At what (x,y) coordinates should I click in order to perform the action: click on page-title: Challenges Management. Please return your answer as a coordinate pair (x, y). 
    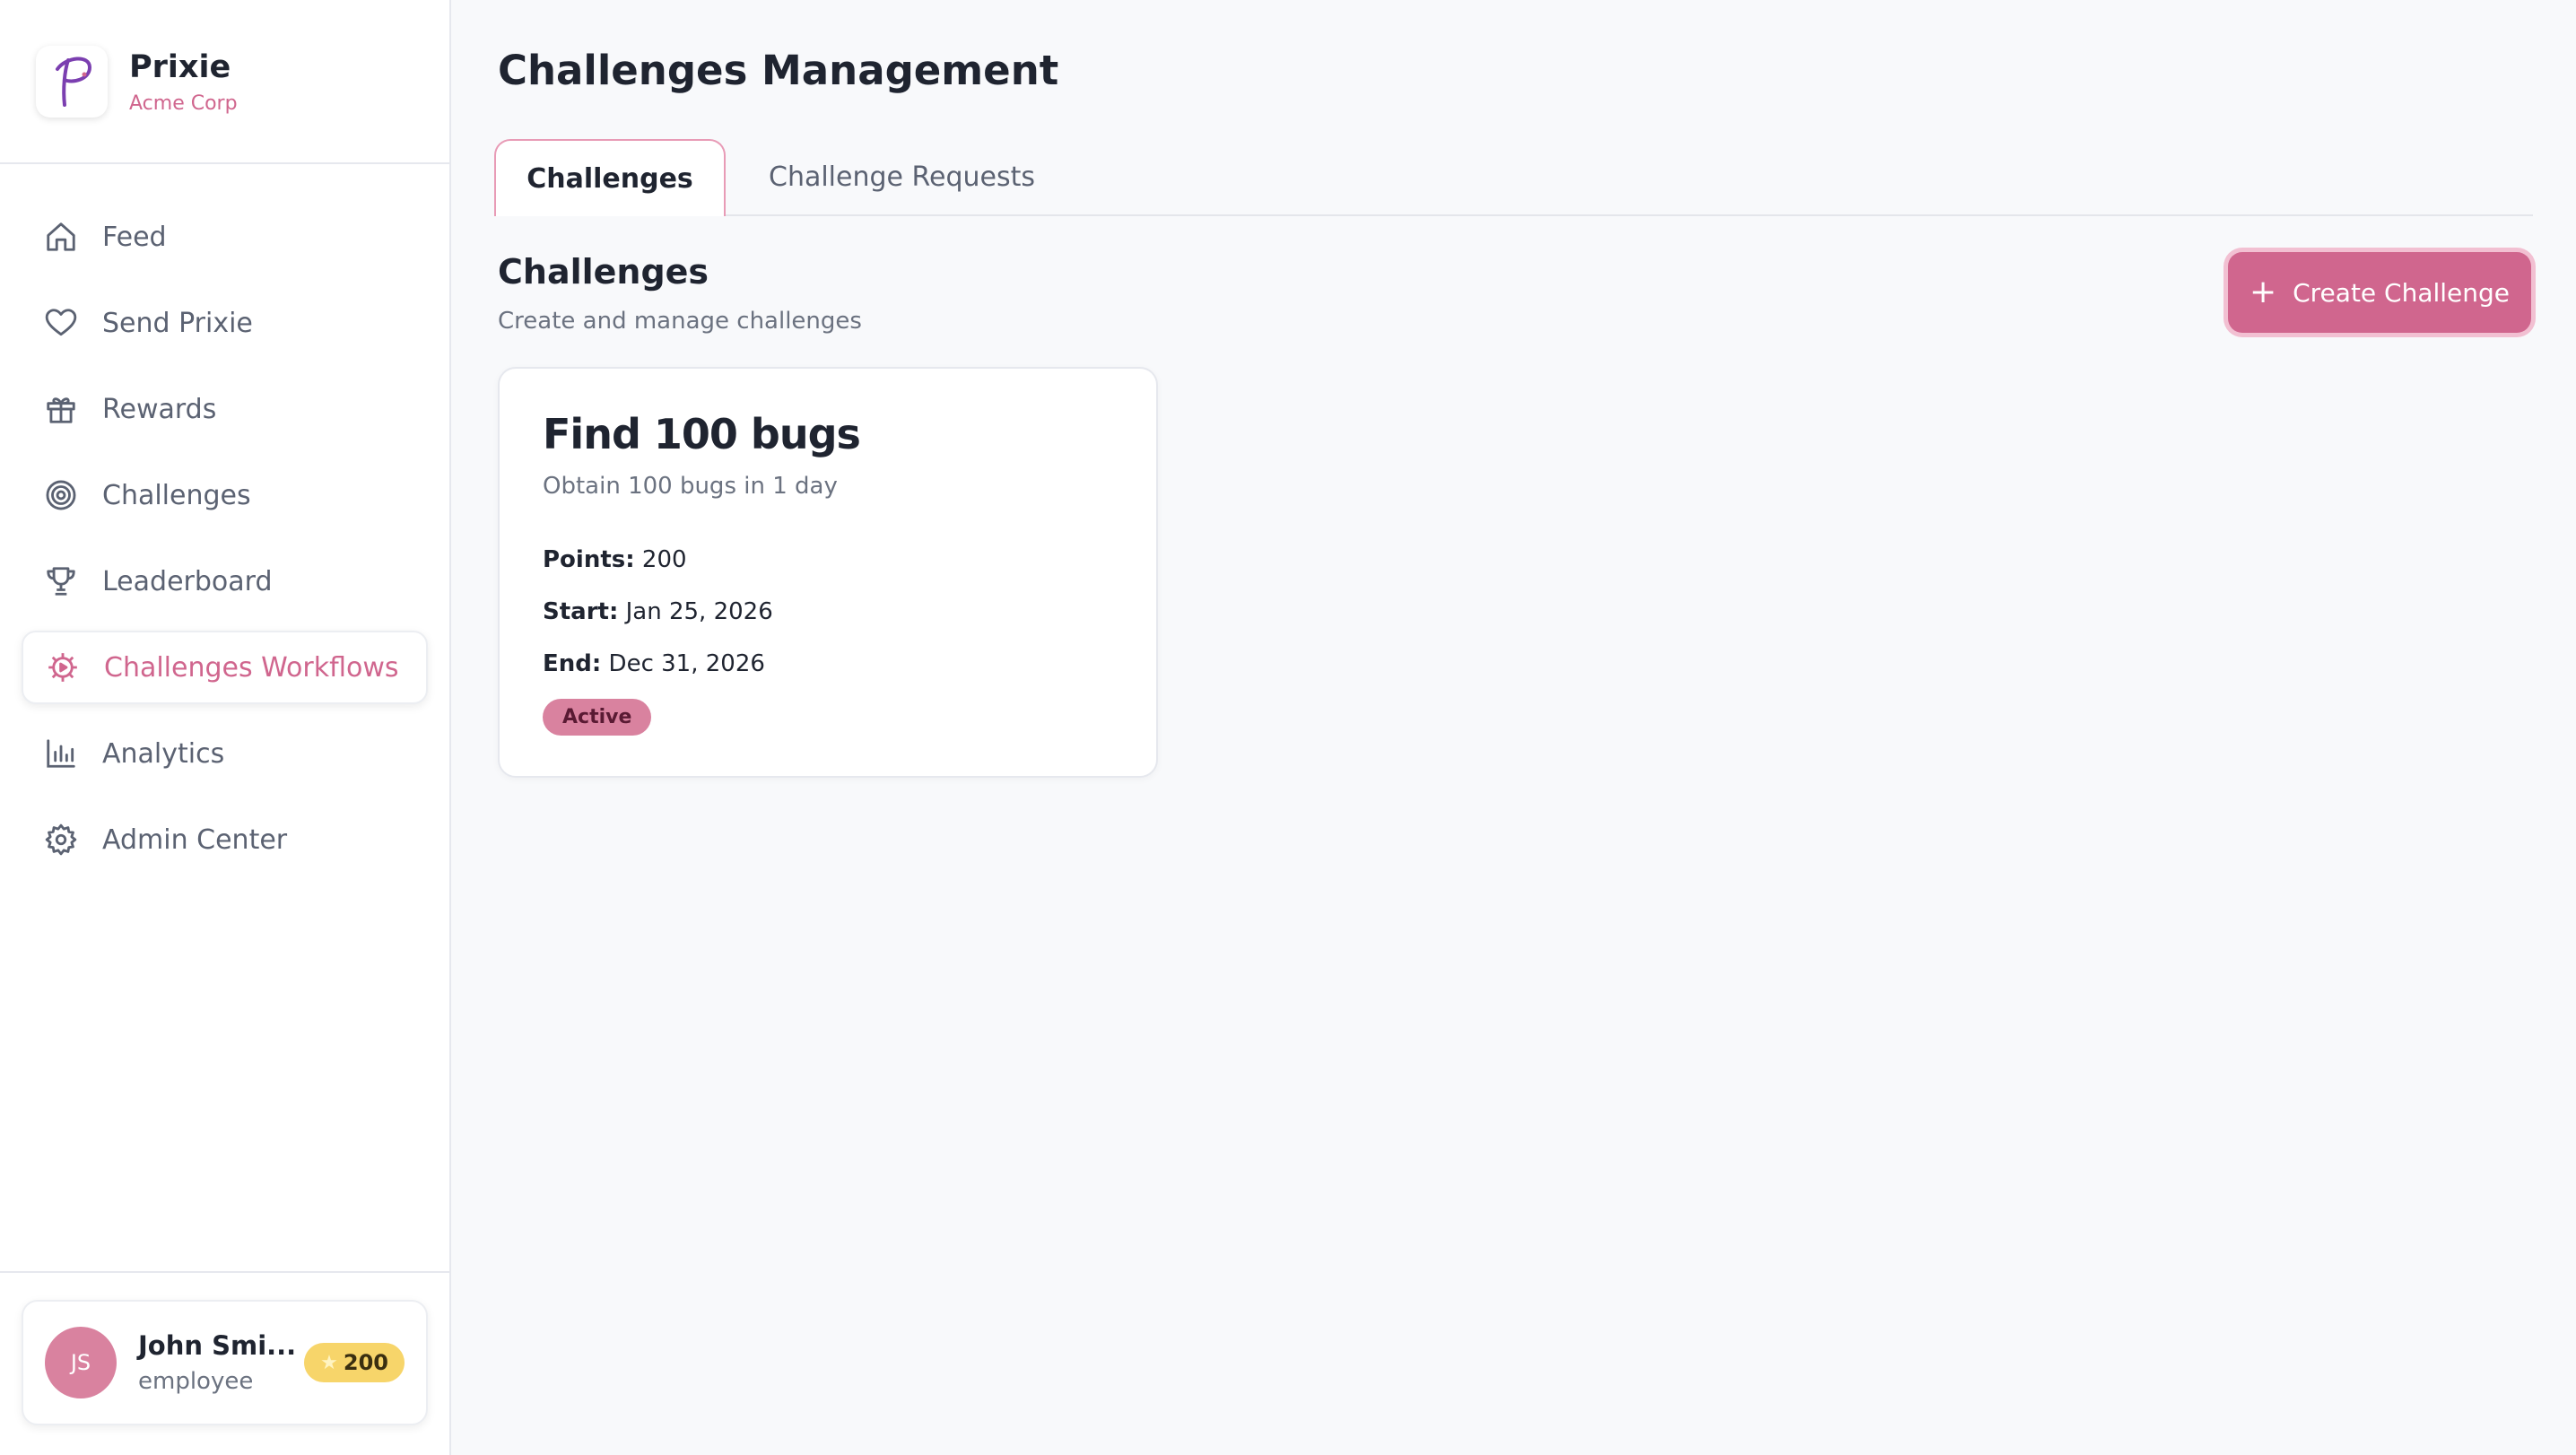
    Looking at the image, I should click on (778, 70).